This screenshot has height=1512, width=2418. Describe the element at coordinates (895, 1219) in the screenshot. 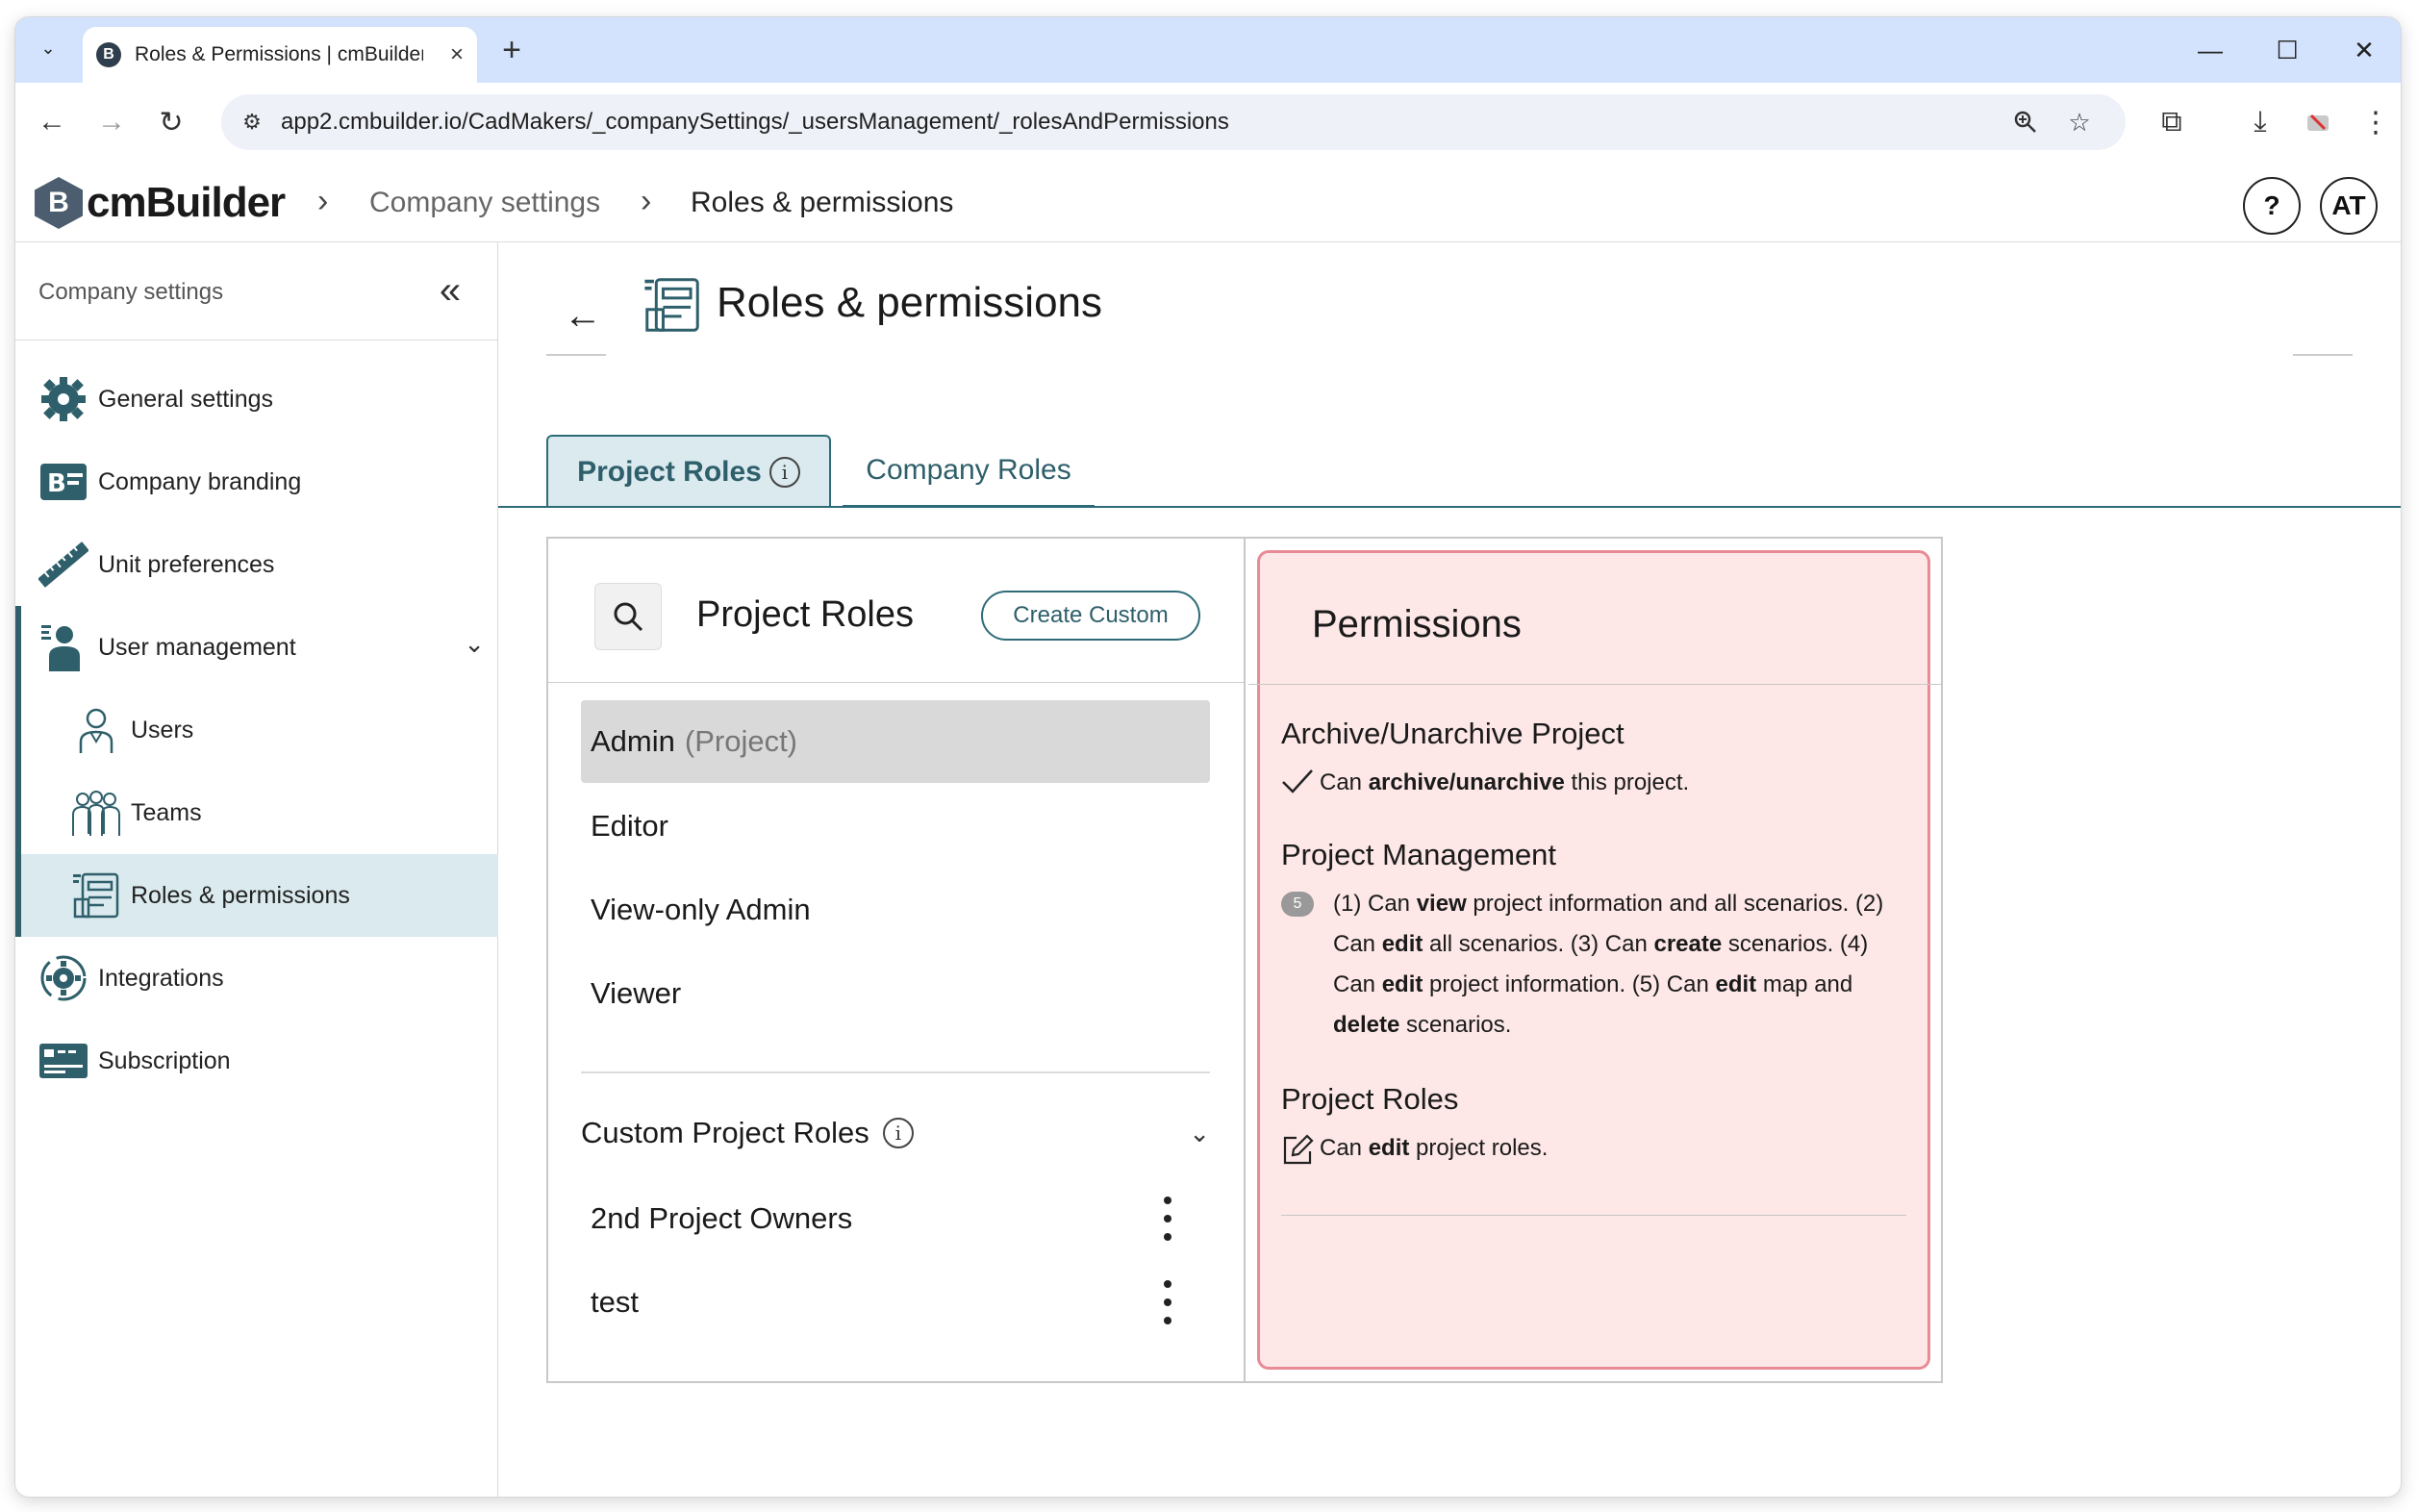

I see `custom-role-item: 2nd Project Owners` at that location.